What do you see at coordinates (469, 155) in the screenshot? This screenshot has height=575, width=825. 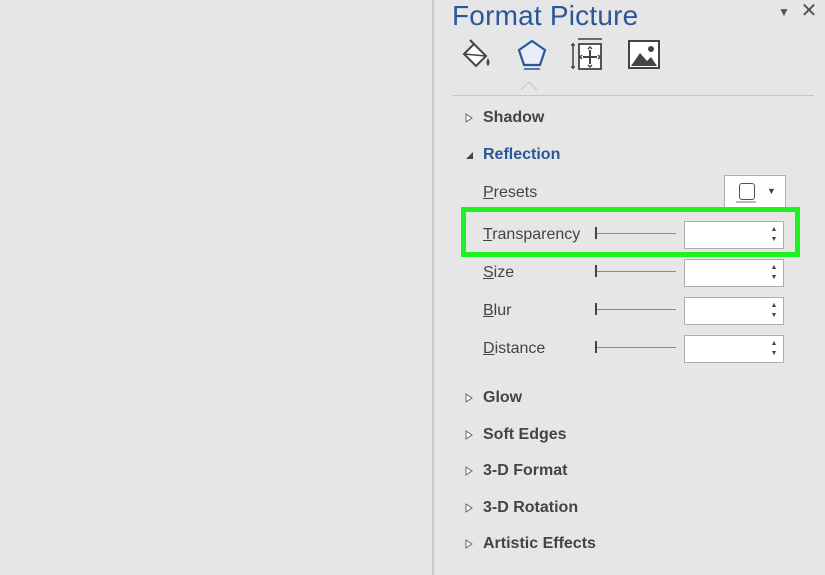 I see `expanded-triangle-icon` at bounding box center [469, 155].